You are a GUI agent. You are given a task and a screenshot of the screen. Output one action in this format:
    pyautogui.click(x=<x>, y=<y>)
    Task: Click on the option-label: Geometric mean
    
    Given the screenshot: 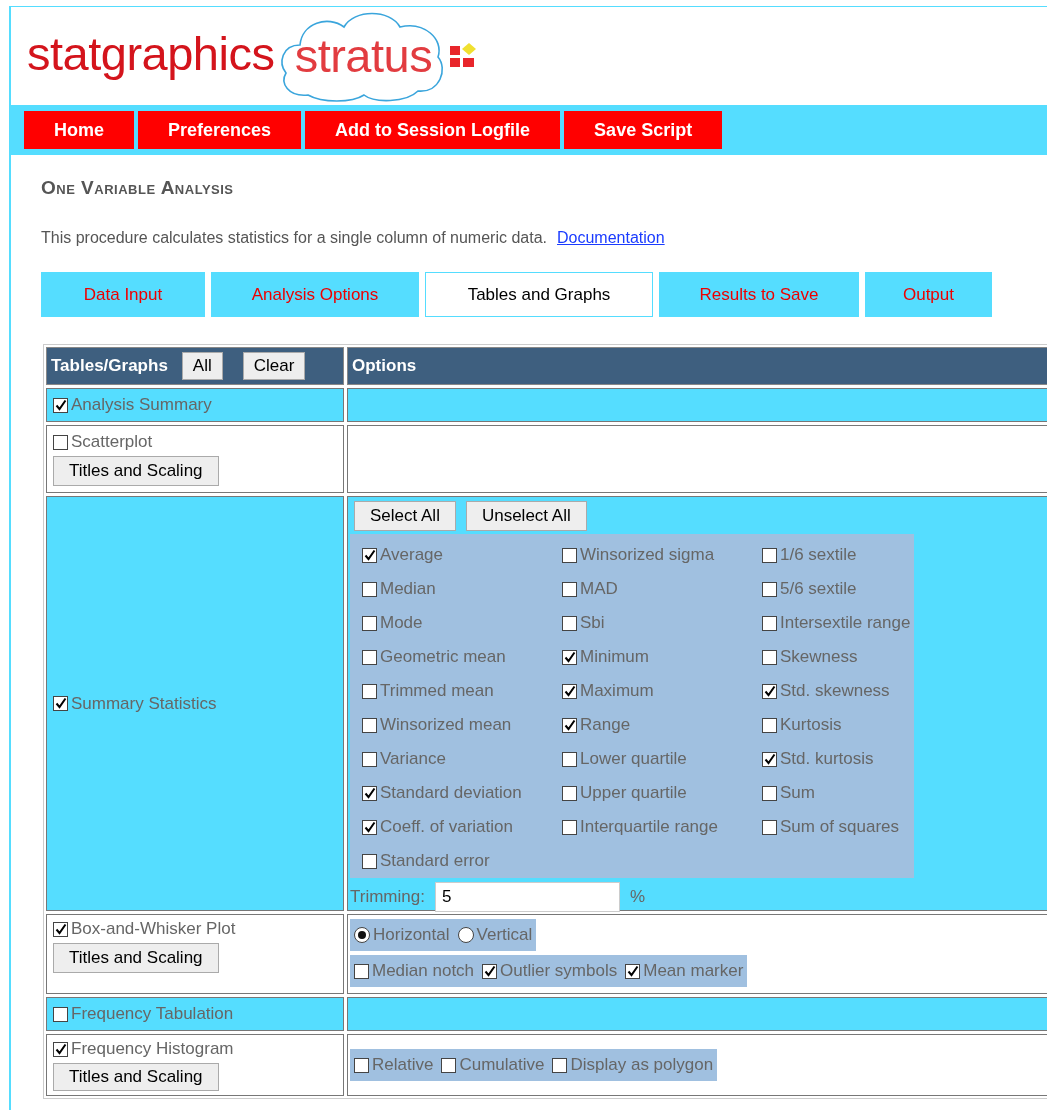 What is the action you would take?
    pyautogui.click(x=443, y=657)
    